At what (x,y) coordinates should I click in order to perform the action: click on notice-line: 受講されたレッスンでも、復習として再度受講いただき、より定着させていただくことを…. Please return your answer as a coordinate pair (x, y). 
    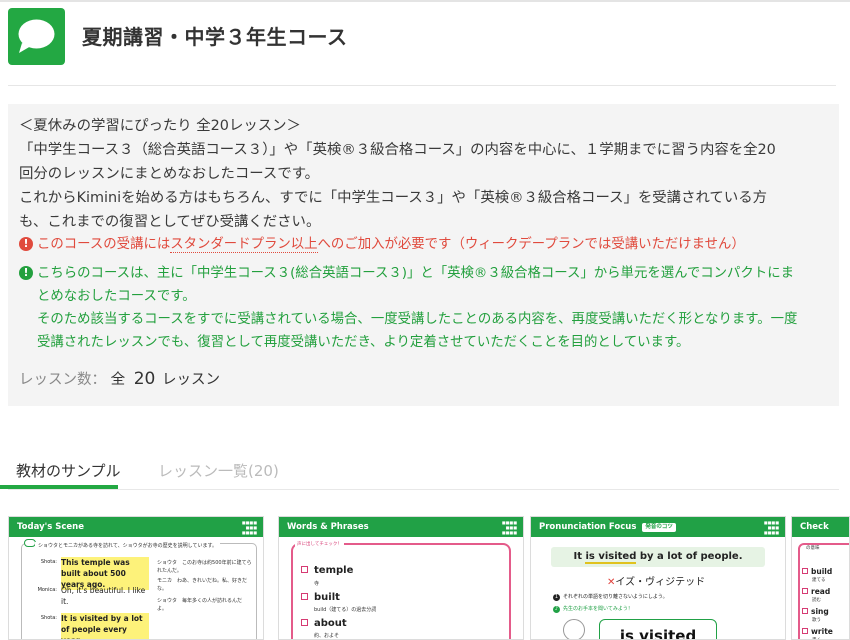
    Looking at the image, I should click on (363, 342).